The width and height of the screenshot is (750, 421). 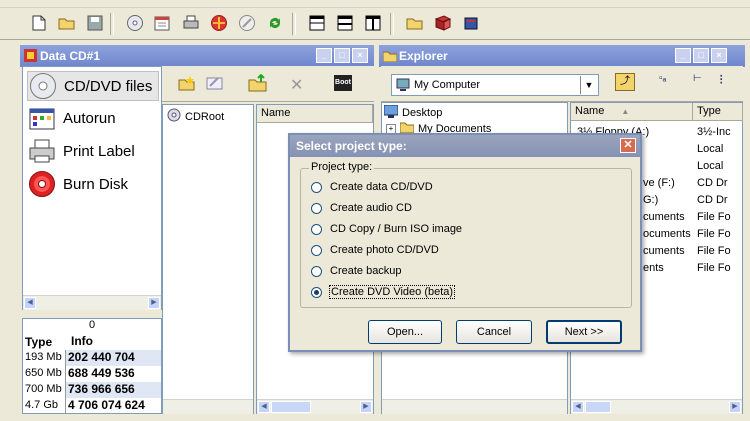 I want to click on main-toolbar, so click(x=375, y=24).